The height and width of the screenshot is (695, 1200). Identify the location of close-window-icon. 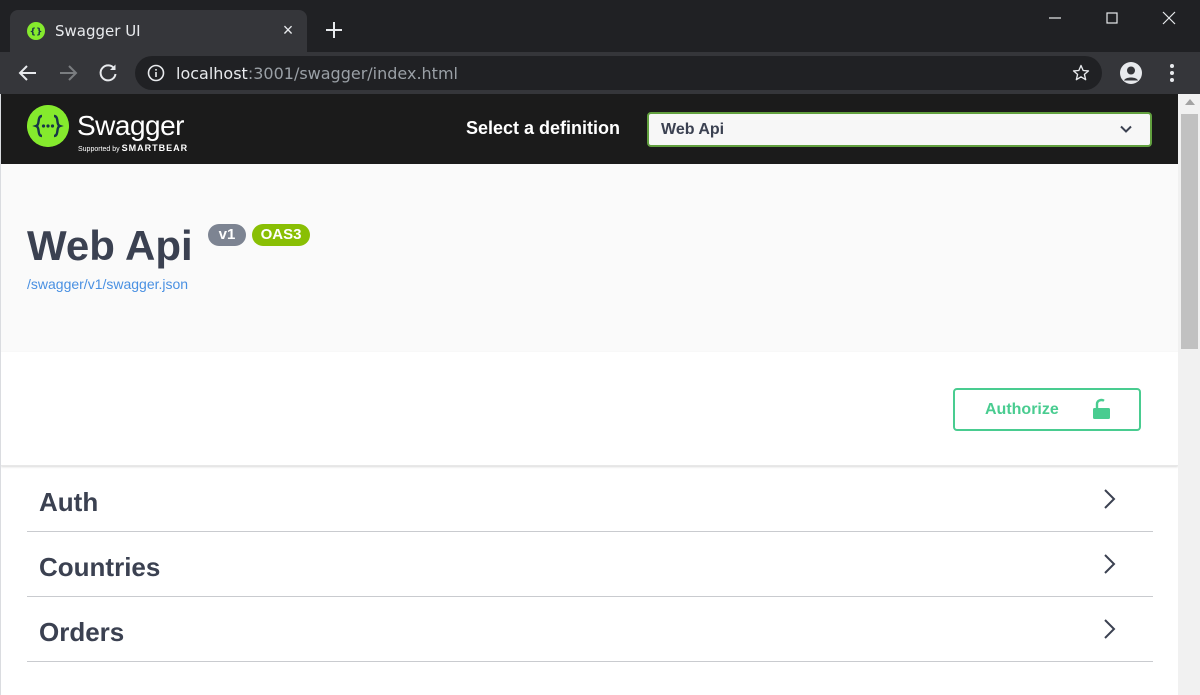
(1169, 18).